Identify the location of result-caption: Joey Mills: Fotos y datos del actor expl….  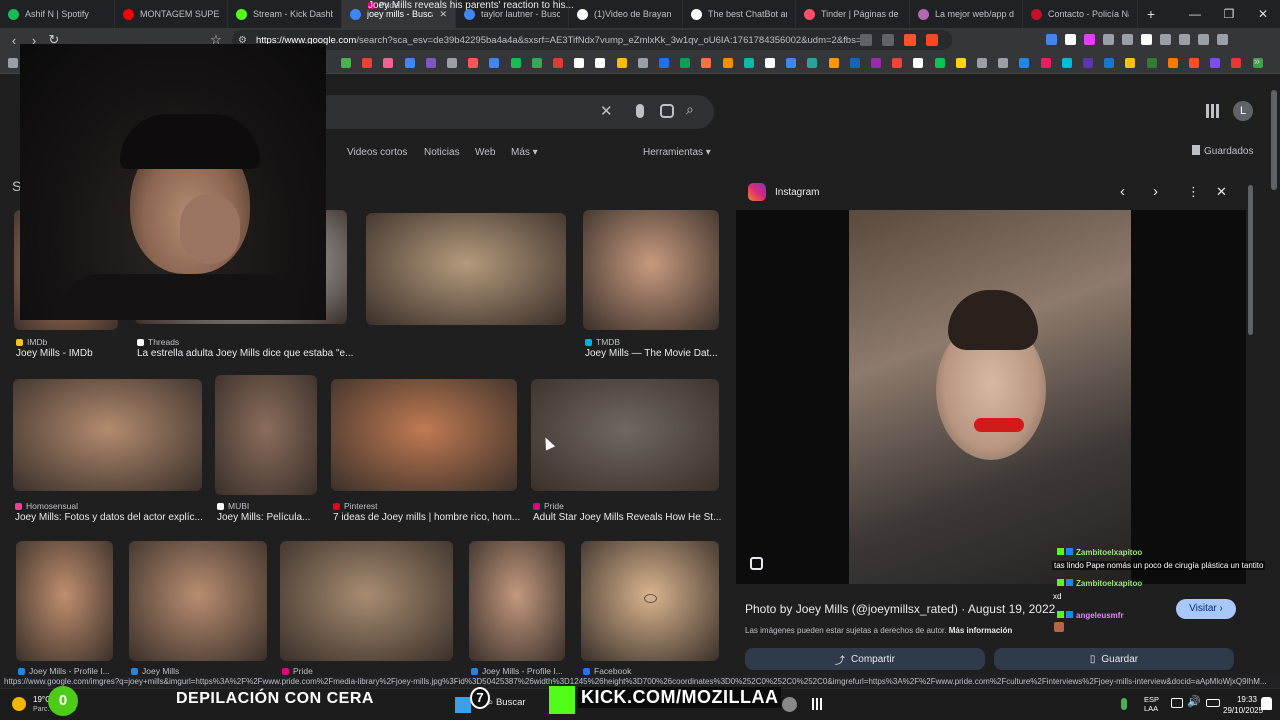
(109, 517).